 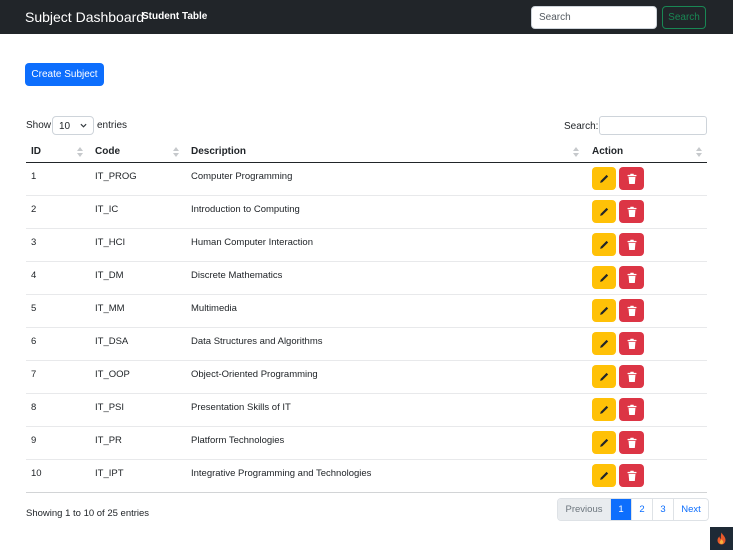 What do you see at coordinates (366, 344) in the screenshot?
I see `table-row: 6 IT_DSA Data Structures and Algorithms` at bounding box center [366, 344].